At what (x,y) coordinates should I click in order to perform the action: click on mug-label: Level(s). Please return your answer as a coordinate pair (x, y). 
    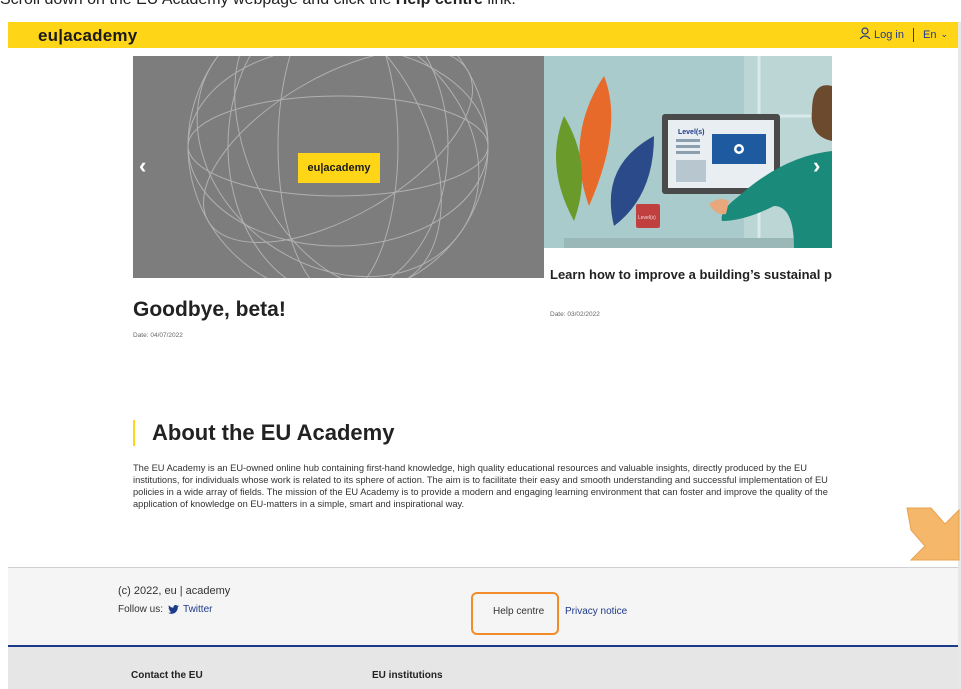
    Looking at the image, I should click on (647, 218).